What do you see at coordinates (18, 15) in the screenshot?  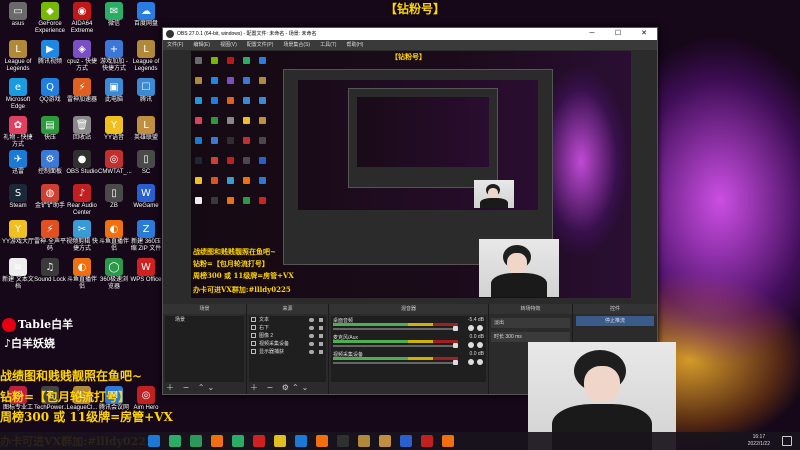 I see `desktop-icon: ▭ asus` at bounding box center [18, 15].